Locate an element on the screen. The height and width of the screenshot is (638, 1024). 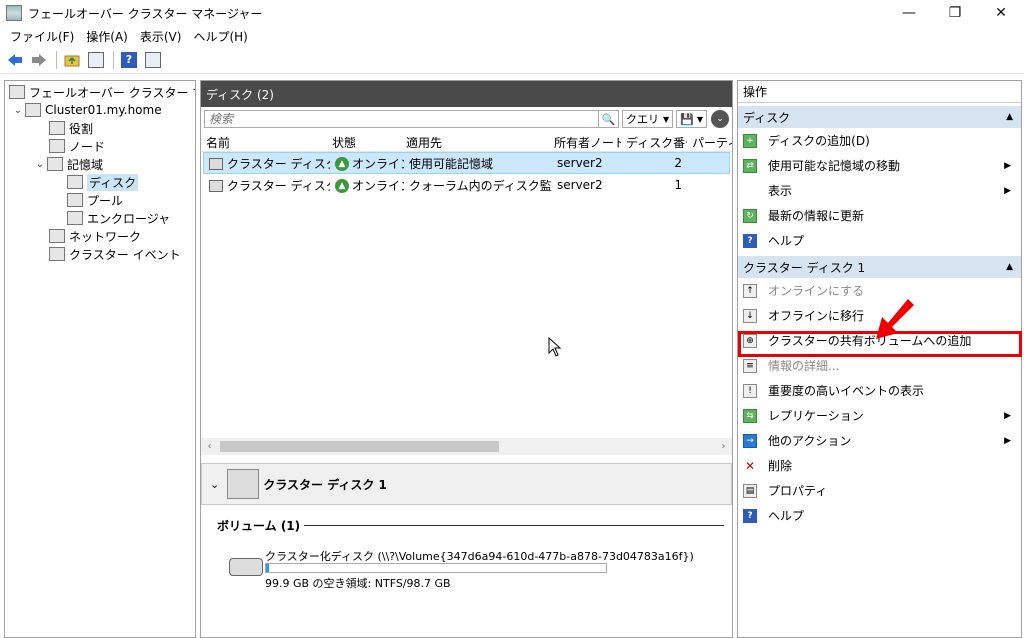
menu-view: 表示(V) is located at coordinates (161, 36).